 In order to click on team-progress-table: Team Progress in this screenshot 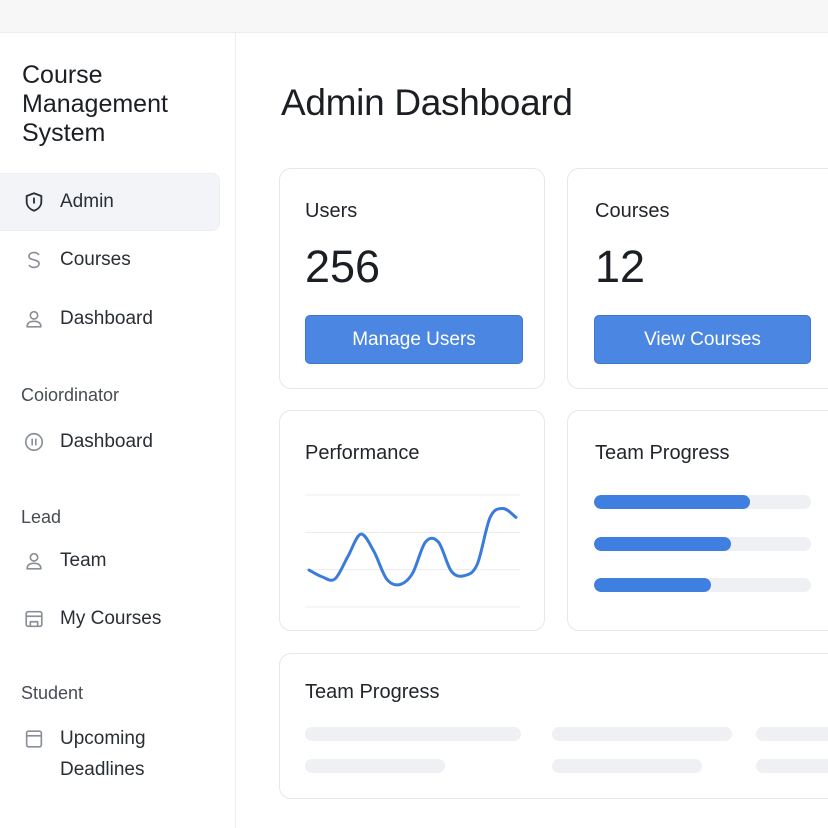, I will do `click(553, 726)`.